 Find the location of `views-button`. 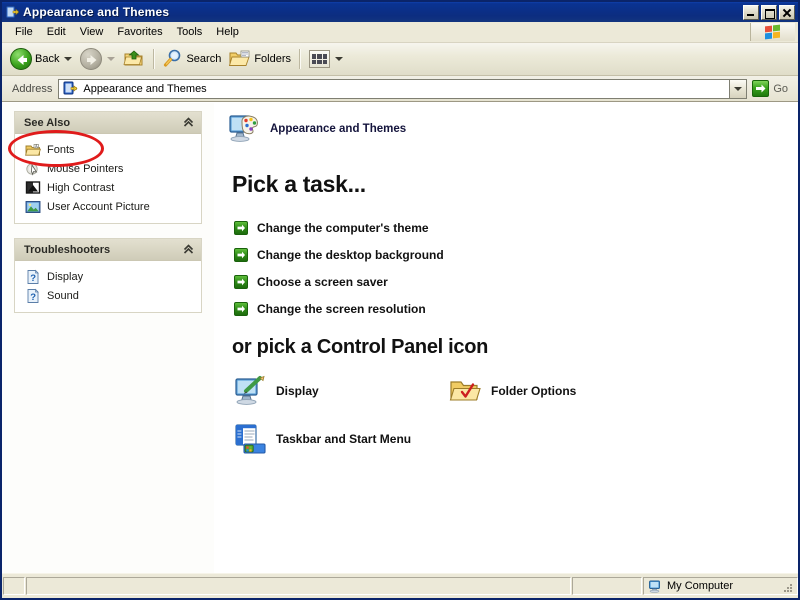

views-button is located at coordinates (326, 59).